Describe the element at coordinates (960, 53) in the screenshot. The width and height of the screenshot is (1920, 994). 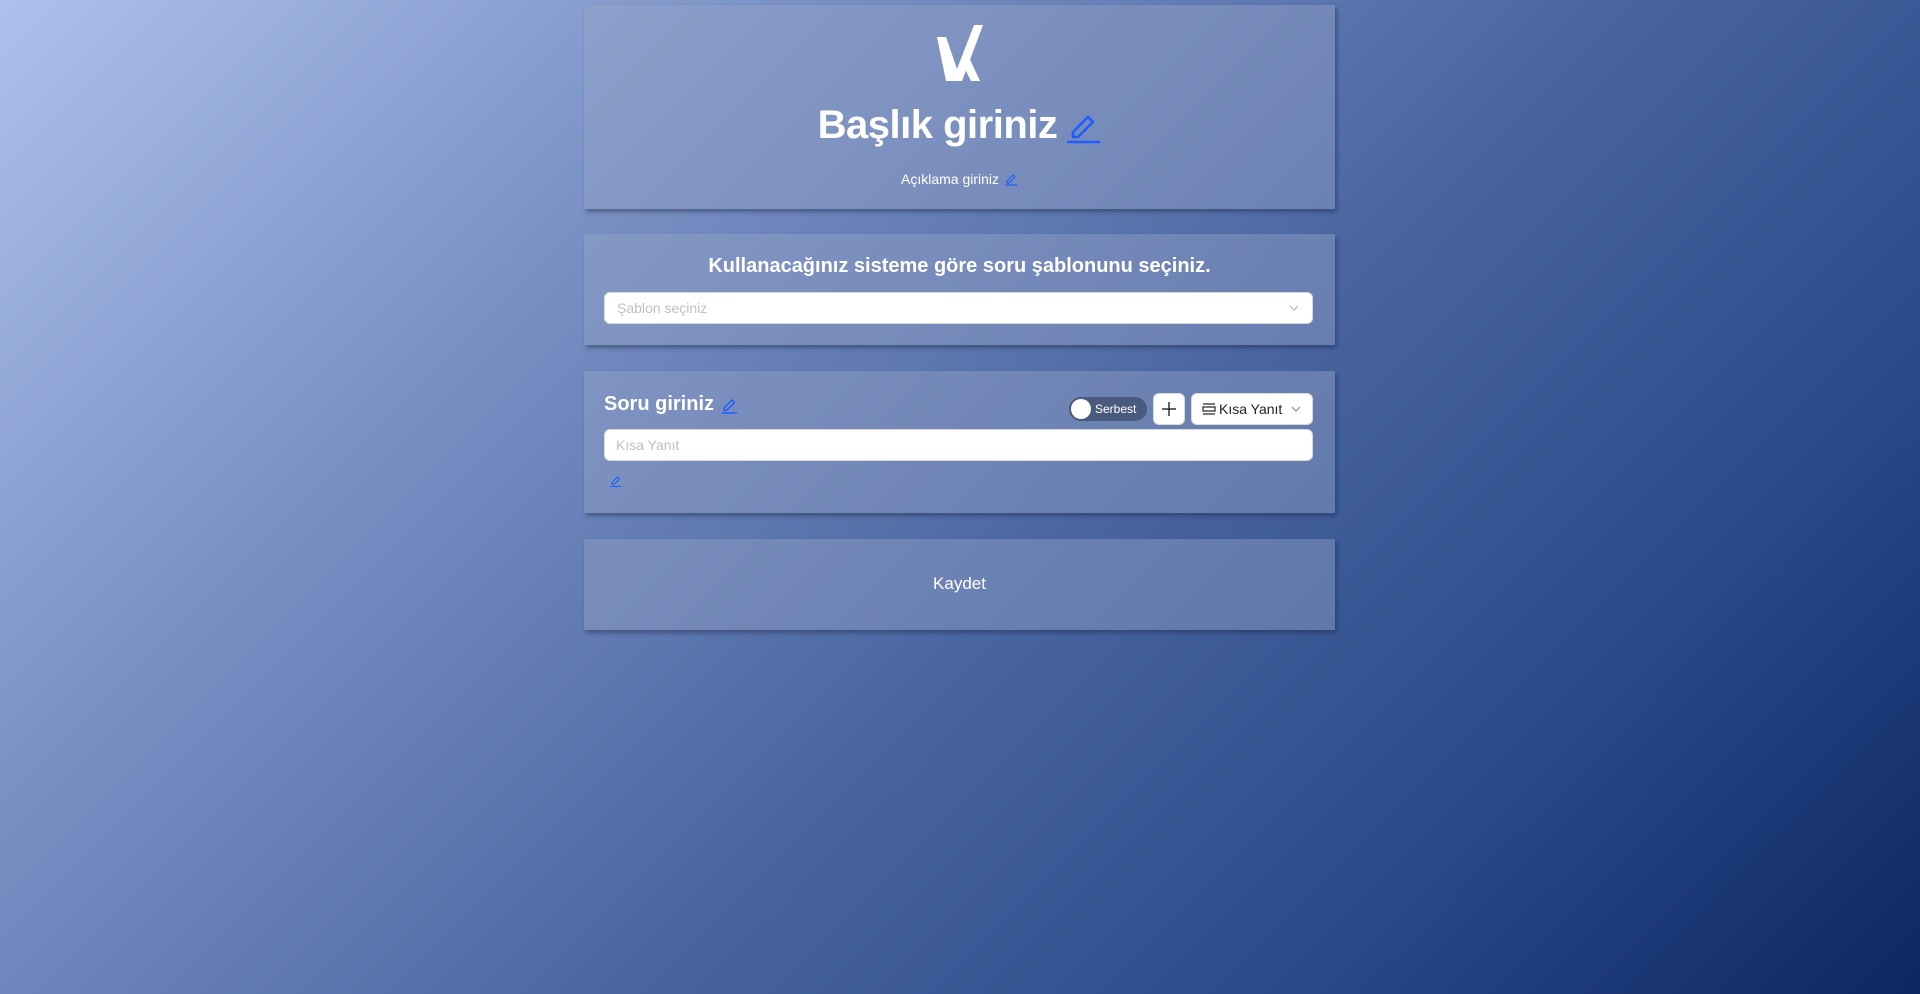
I see `check-x-logo-icon` at that location.